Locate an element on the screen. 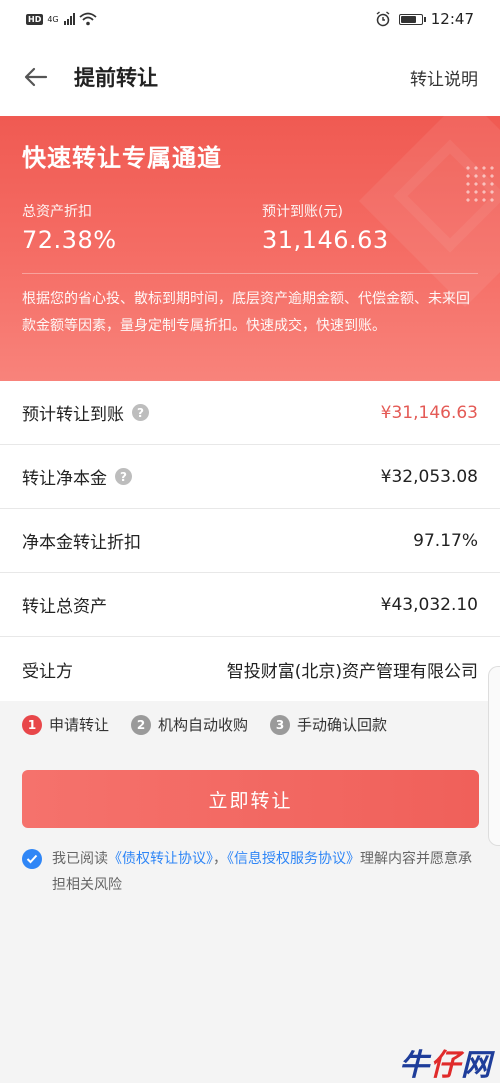  row-label: 转让总资产 is located at coordinates (64, 604).